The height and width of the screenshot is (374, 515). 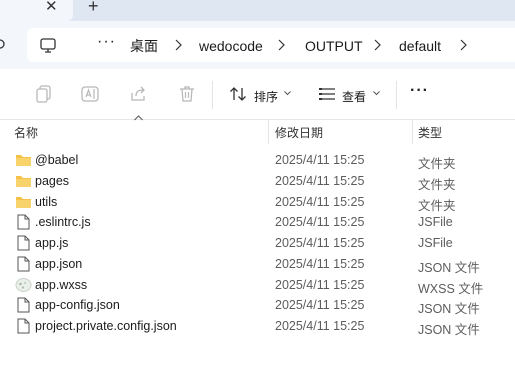 I want to click on file-name: project.private.config.json, so click(x=106, y=326).